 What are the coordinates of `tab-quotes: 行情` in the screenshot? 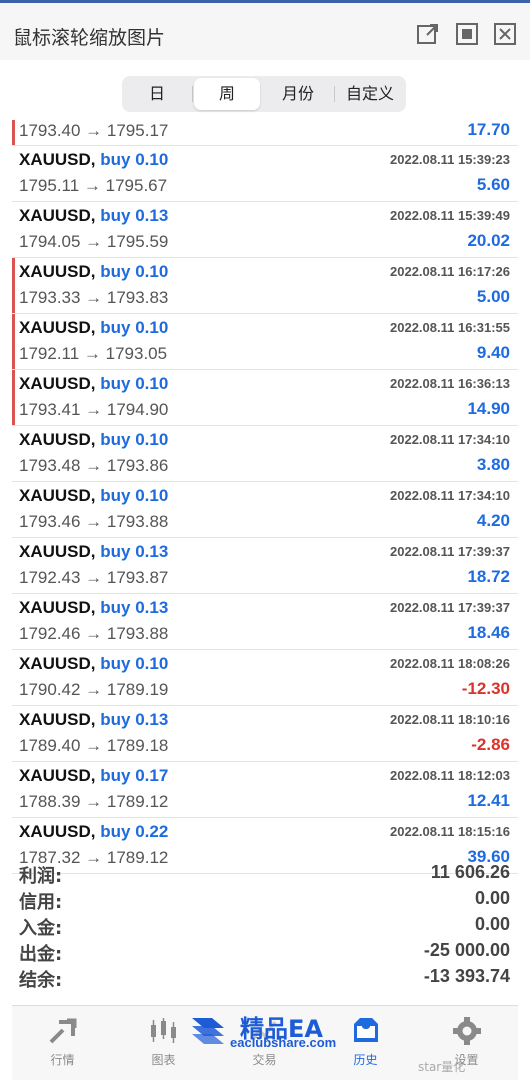 It's located at (62, 1043).